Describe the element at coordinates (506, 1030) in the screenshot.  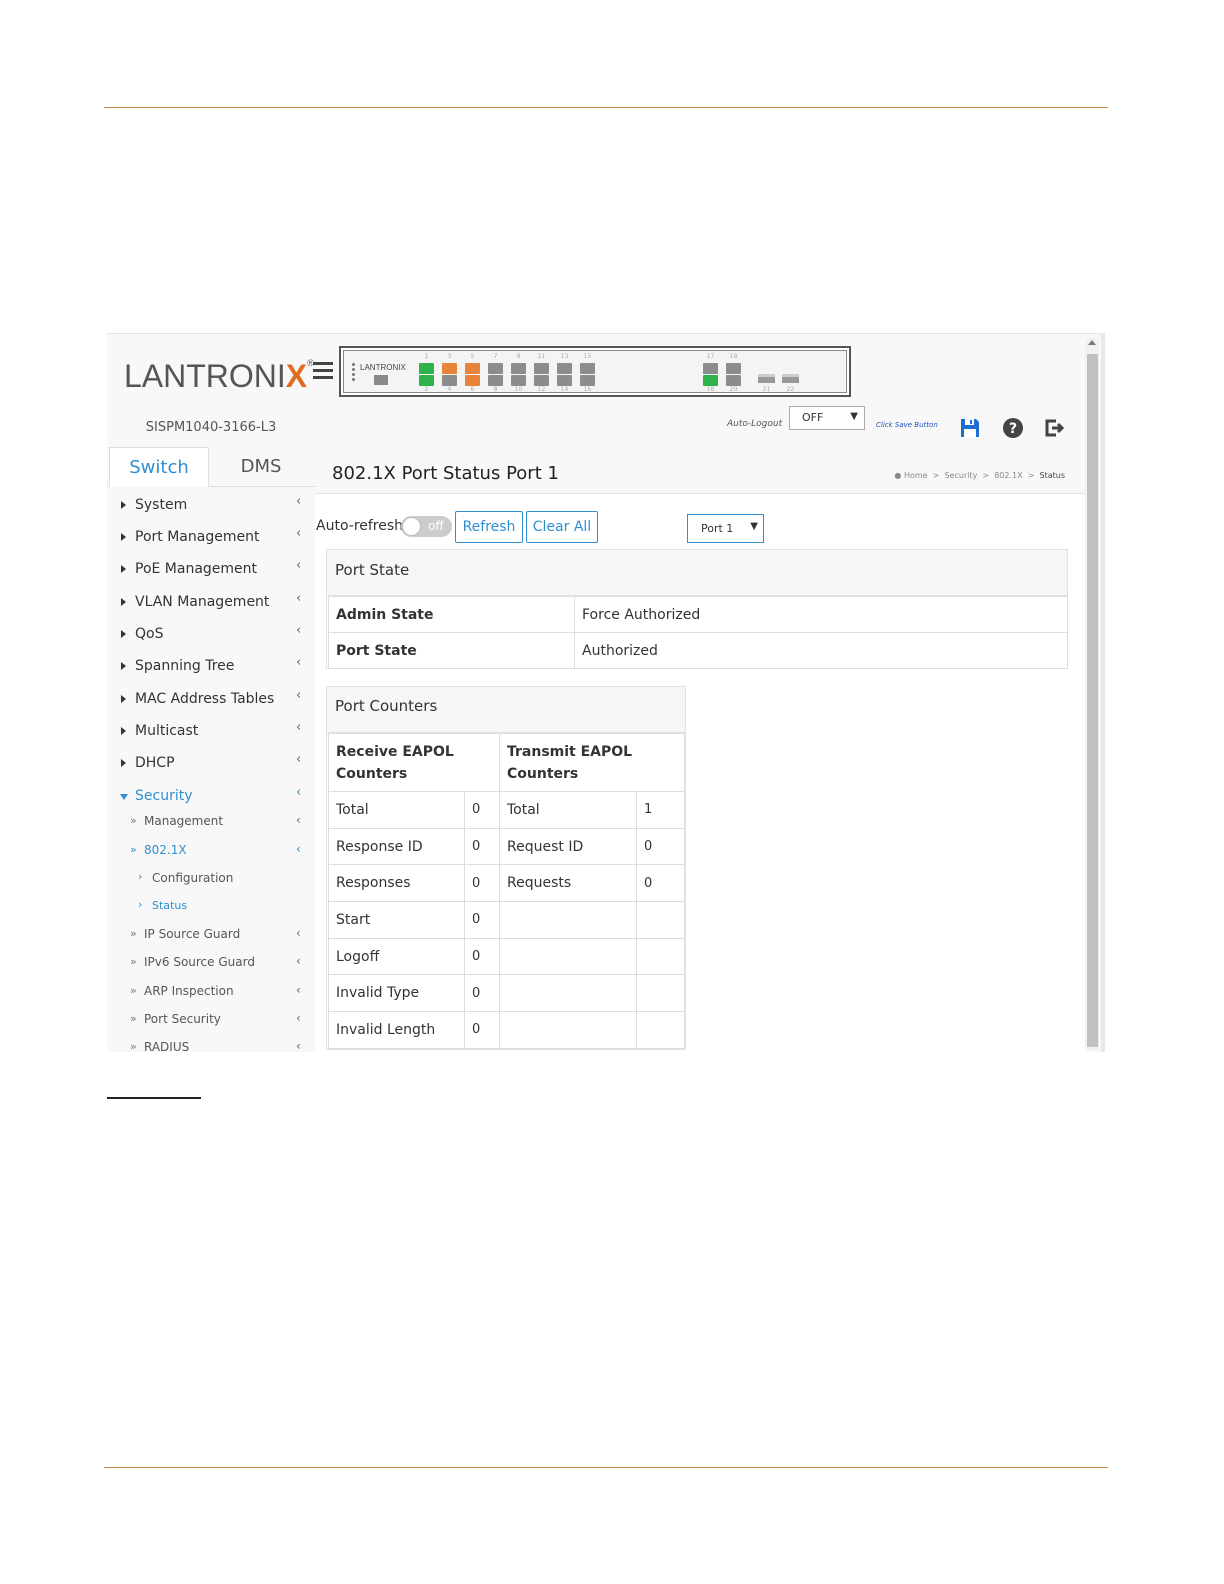
I see `table-row: Invalid Length 0` at that location.